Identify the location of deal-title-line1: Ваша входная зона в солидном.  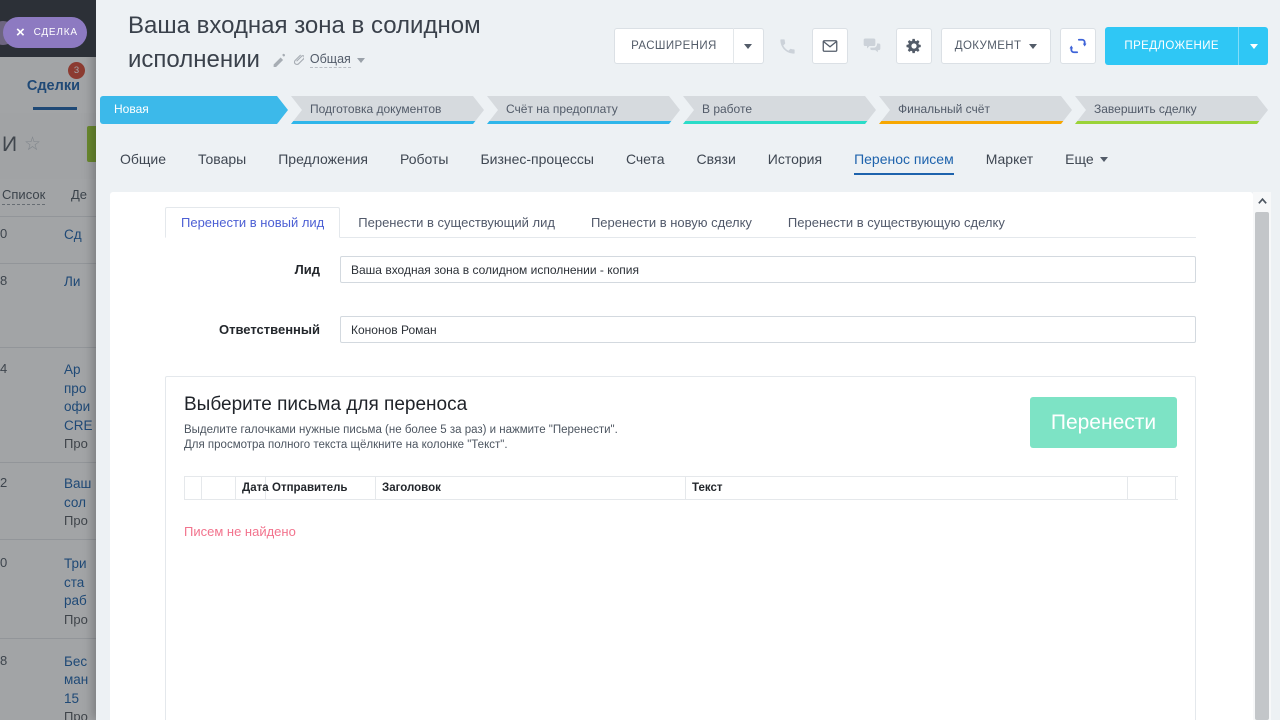
(304, 25).